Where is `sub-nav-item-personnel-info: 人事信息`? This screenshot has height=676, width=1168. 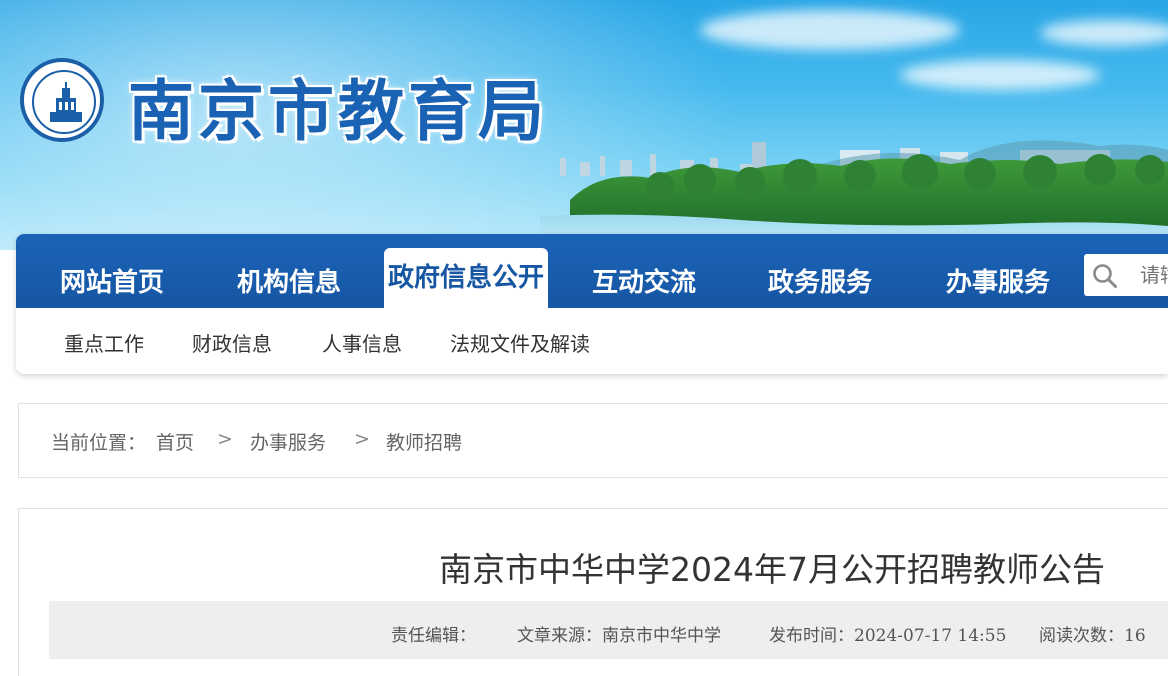 sub-nav-item-personnel-info: 人事信息 is located at coordinates (362, 342).